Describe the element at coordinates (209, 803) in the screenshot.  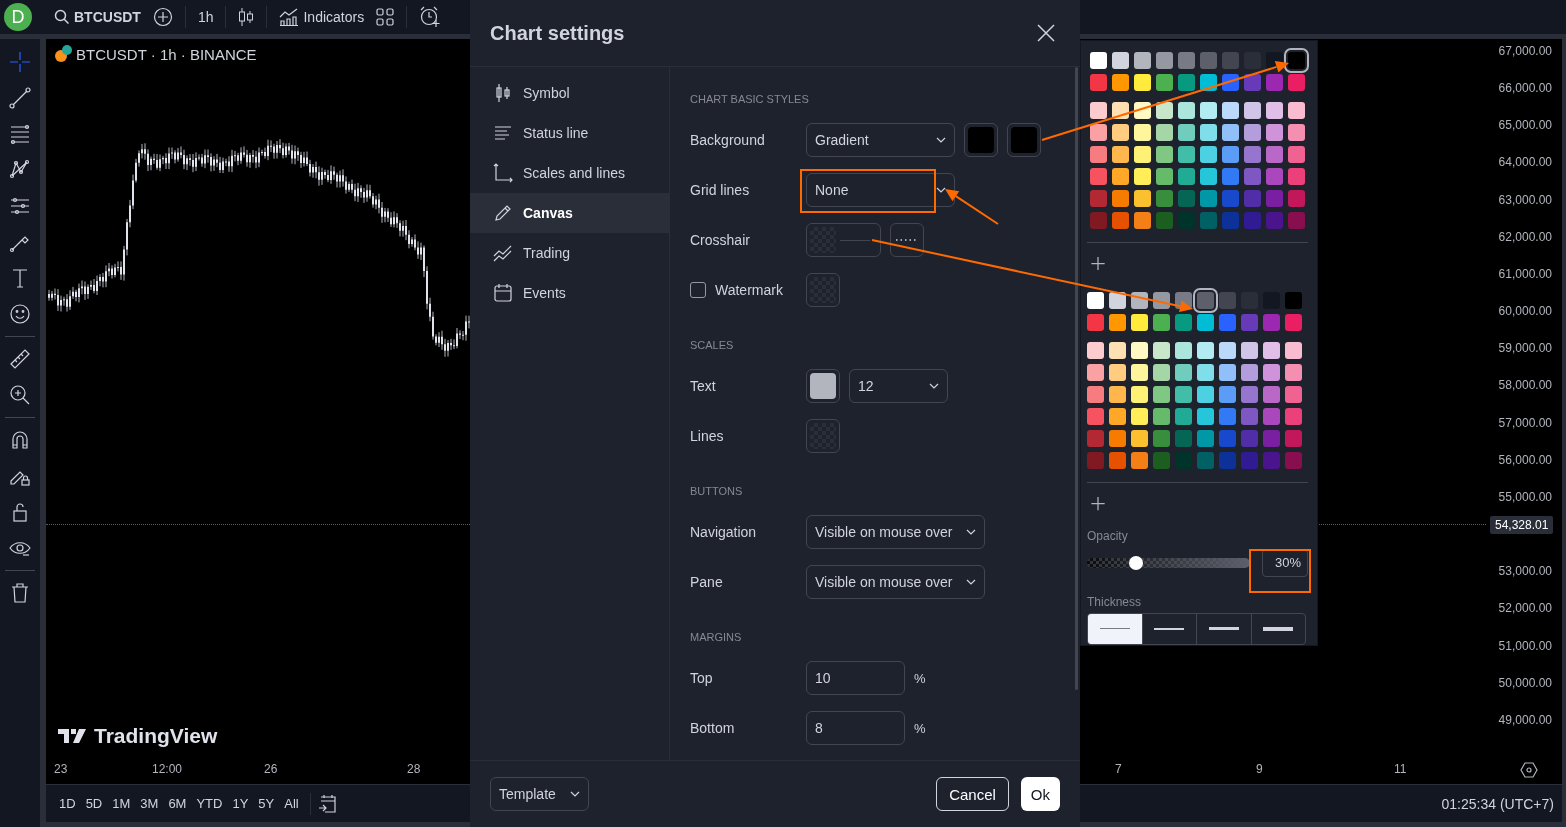
I see `range-button: YTD` at that location.